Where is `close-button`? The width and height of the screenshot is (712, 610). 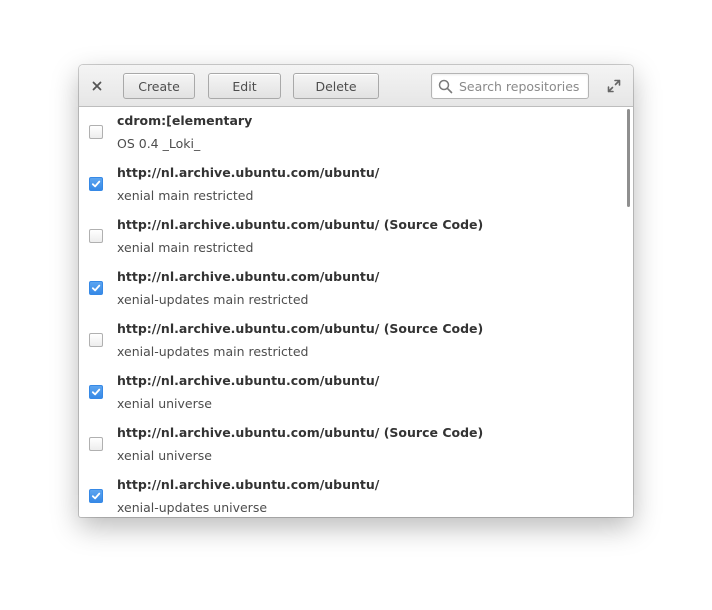 close-button is located at coordinates (97, 86).